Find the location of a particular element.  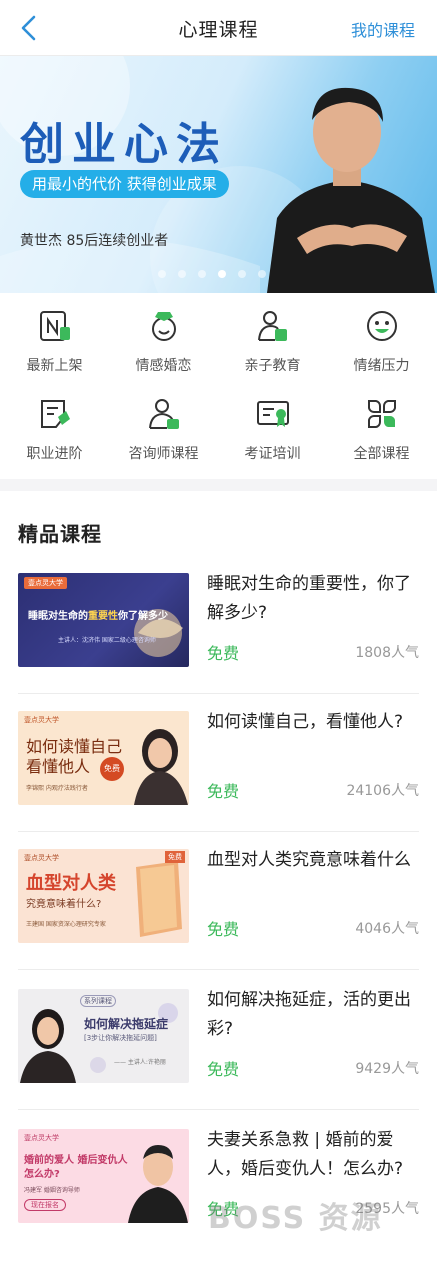

category-label: 亲子教育 is located at coordinates (272, 366).